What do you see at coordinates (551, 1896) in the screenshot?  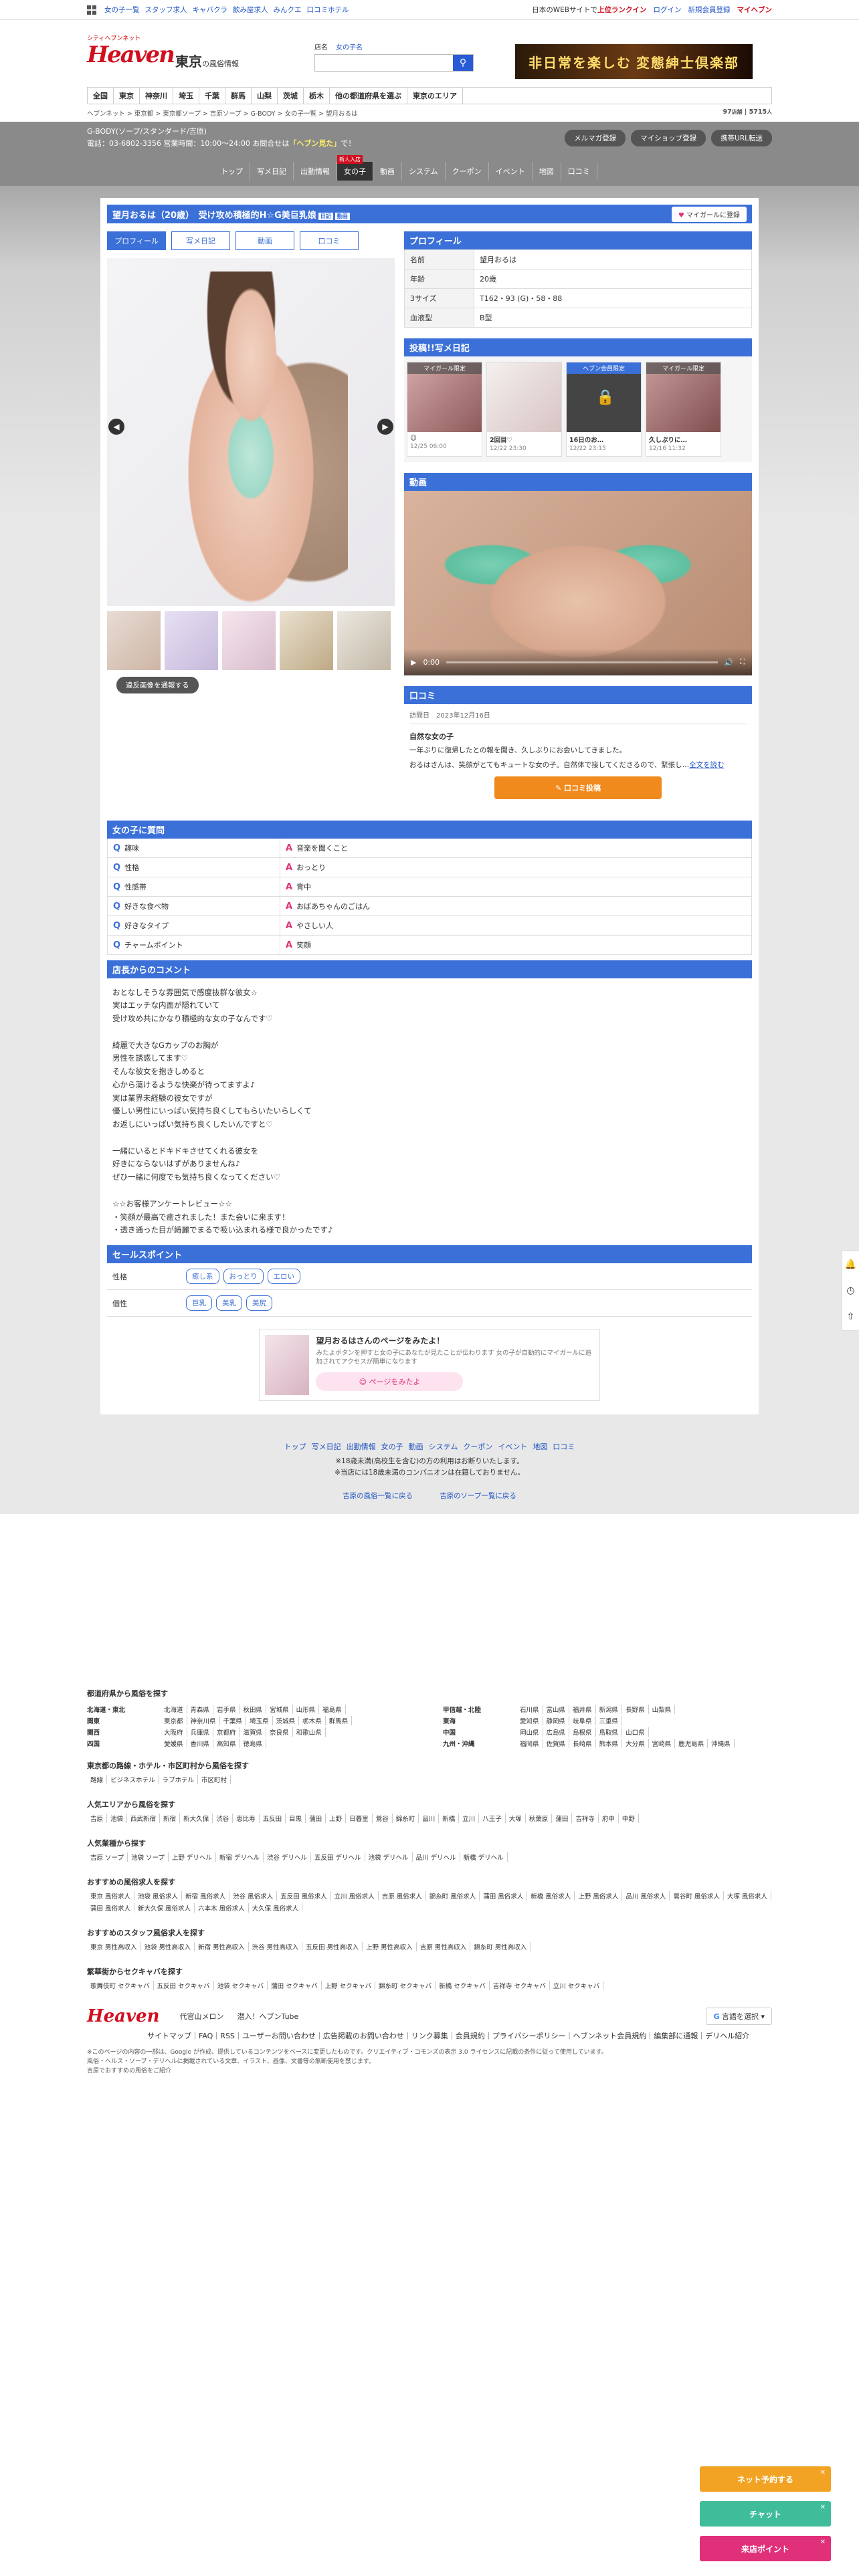 I see `footer-link: 新橋 風俗求人` at bounding box center [551, 1896].